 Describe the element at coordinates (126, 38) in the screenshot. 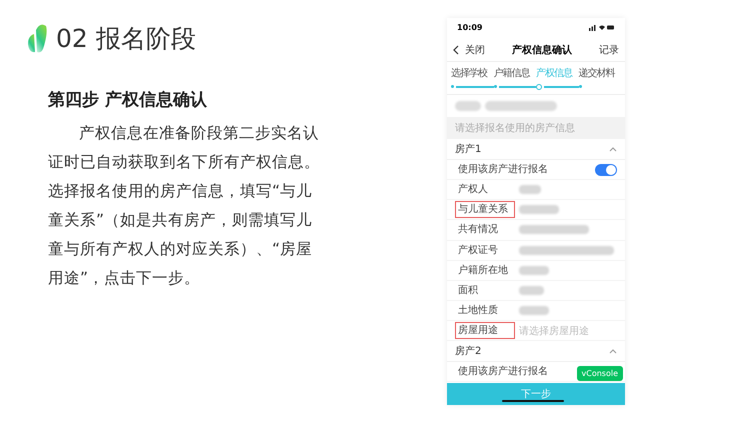

I see `section-title: 02 报名阶段` at that location.